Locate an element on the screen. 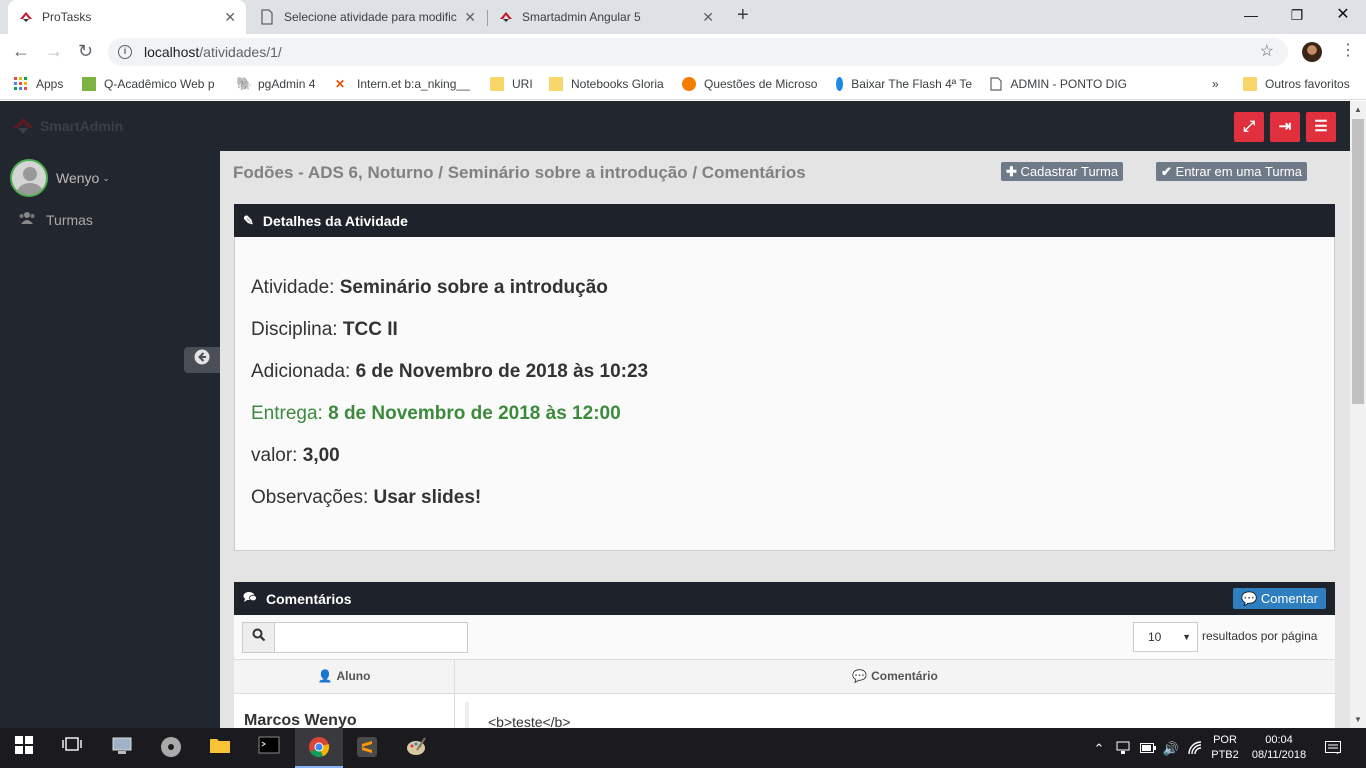 The width and height of the screenshot is (1366, 768). file-explorer-icon is located at coordinates (220, 748).